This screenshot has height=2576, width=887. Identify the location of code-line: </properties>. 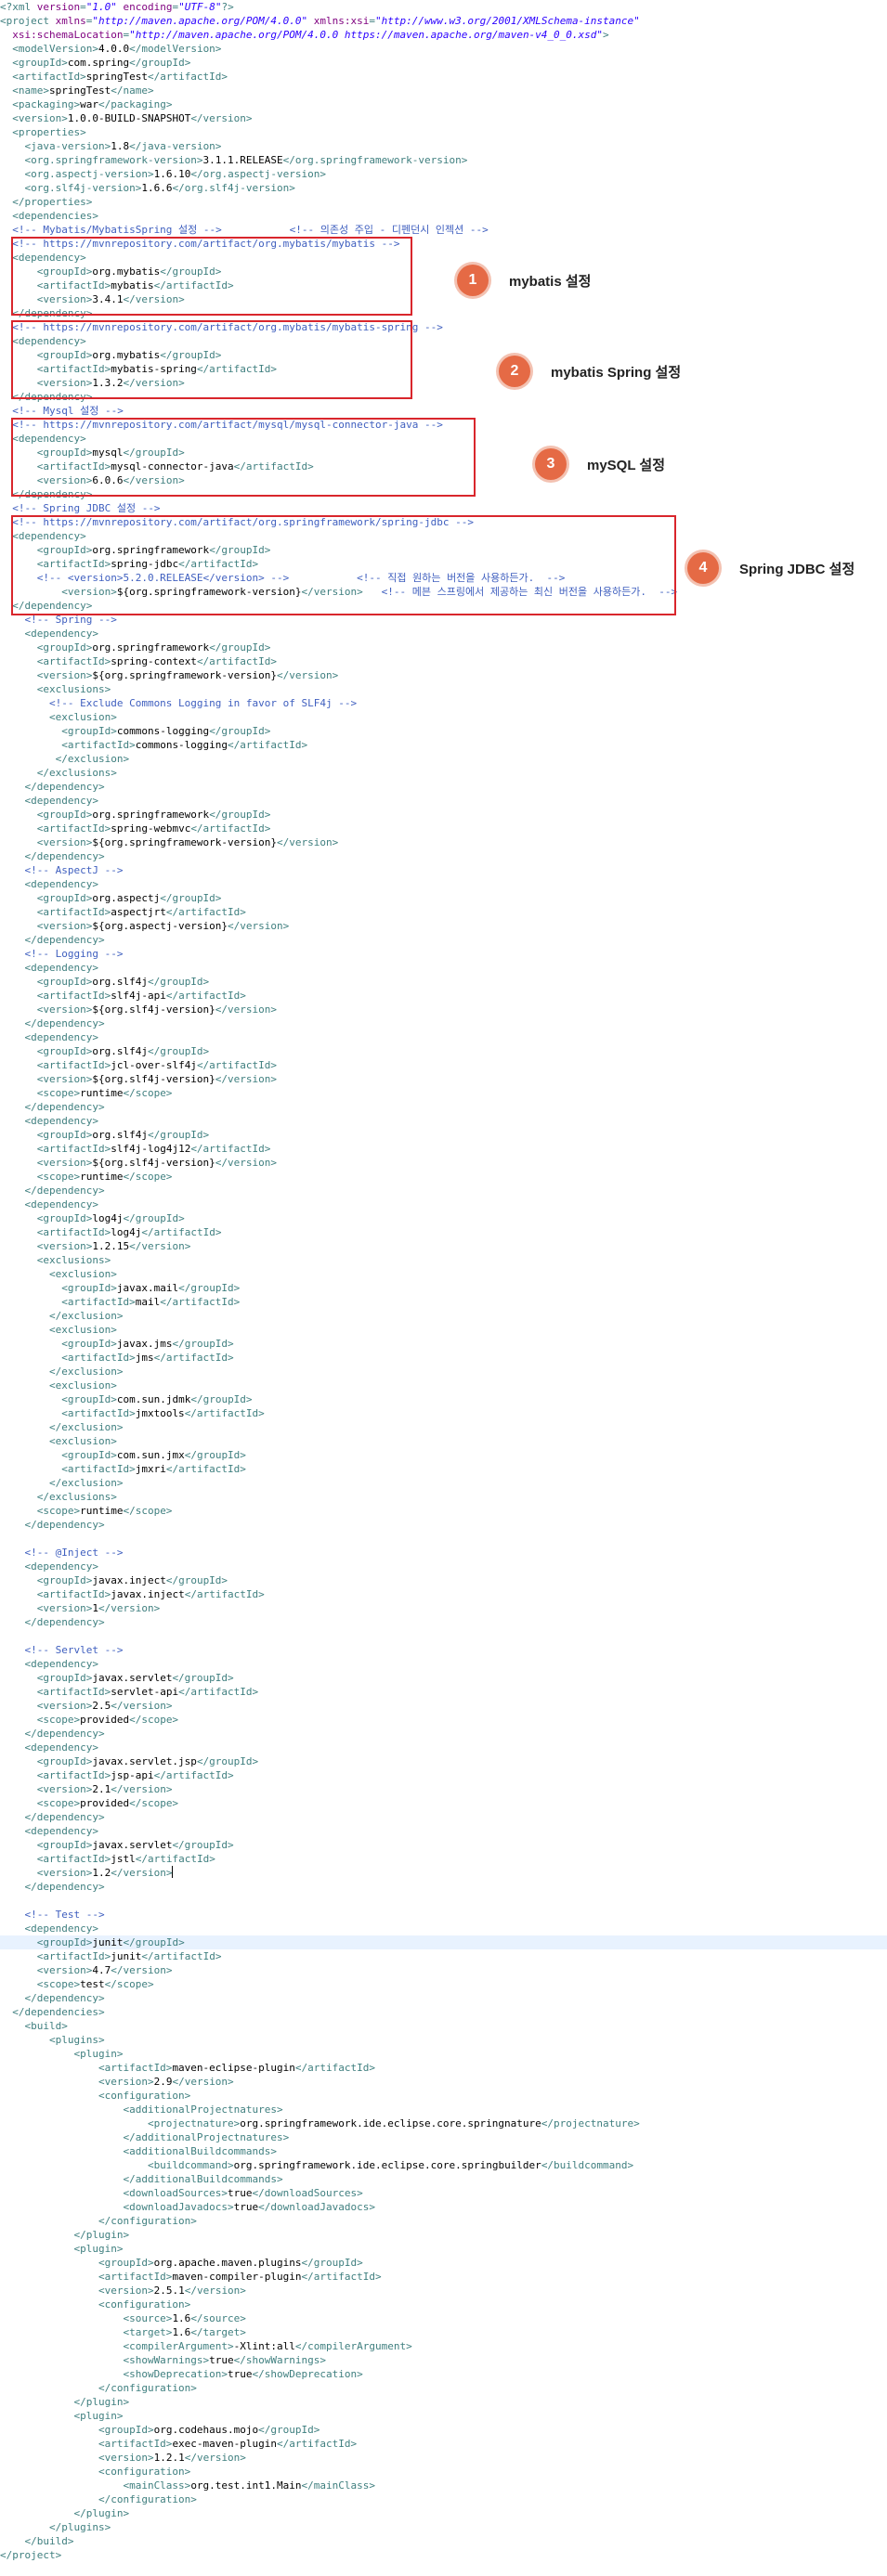
(443, 202).